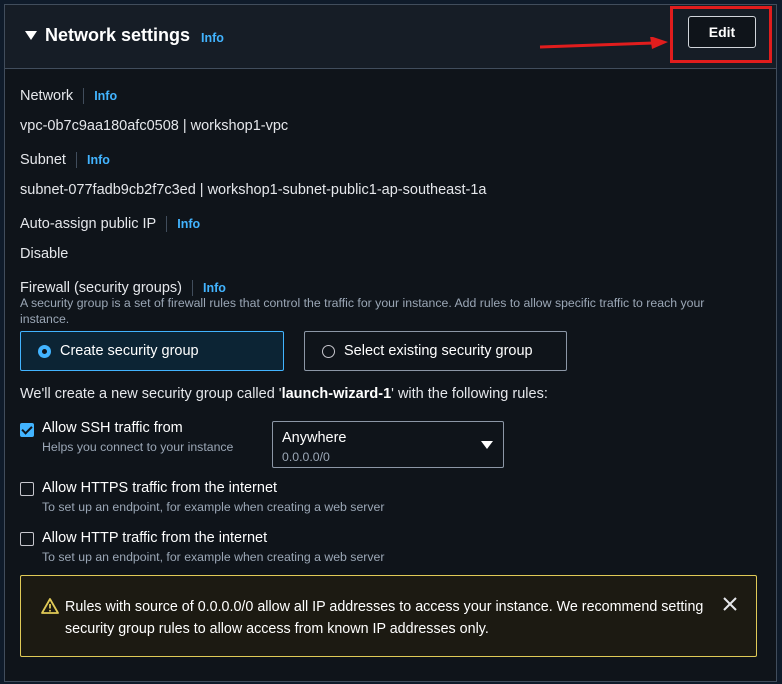 This screenshot has width=782, height=684. I want to click on http-checkbox, so click(27, 539).